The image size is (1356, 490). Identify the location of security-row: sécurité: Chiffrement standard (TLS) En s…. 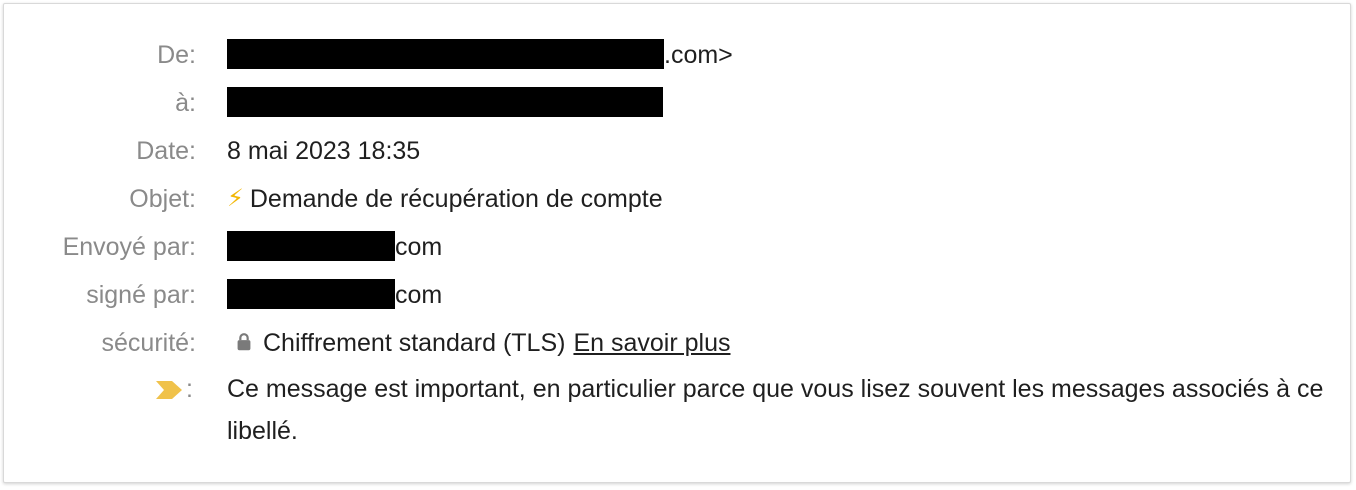
(678, 346).